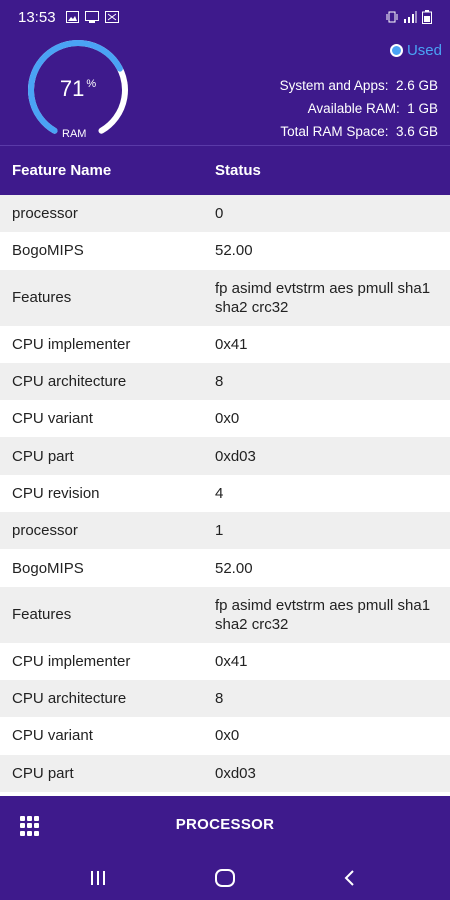 The width and height of the screenshot is (450, 900). What do you see at coordinates (392, 17) in the screenshot?
I see `vibrate-icon` at bounding box center [392, 17].